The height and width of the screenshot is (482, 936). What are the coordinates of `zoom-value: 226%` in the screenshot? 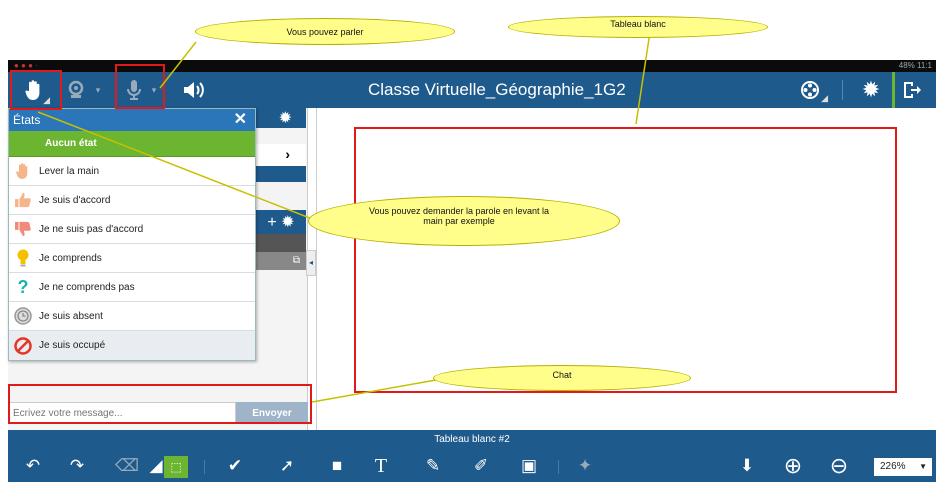 It's located at (893, 466).